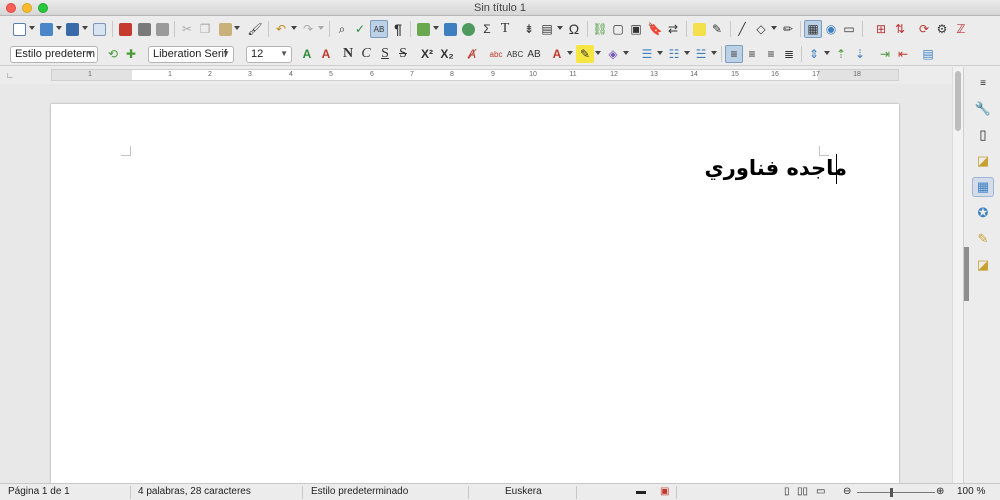 This screenshot has height=500, width=1000. Describe the element at coordinates (983, 187) in the screenshot. I see `gallery-icon: ▦` at that location.